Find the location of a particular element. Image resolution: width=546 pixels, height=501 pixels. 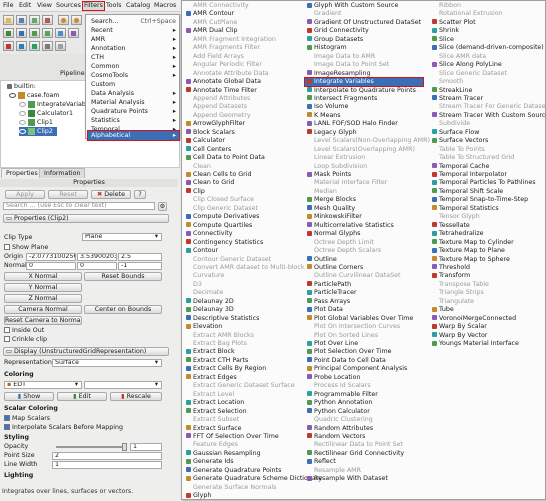

menu-item-slice-demand-driven-composite: Slice (demand-driven-composite) is located at coordinates (488, 48).